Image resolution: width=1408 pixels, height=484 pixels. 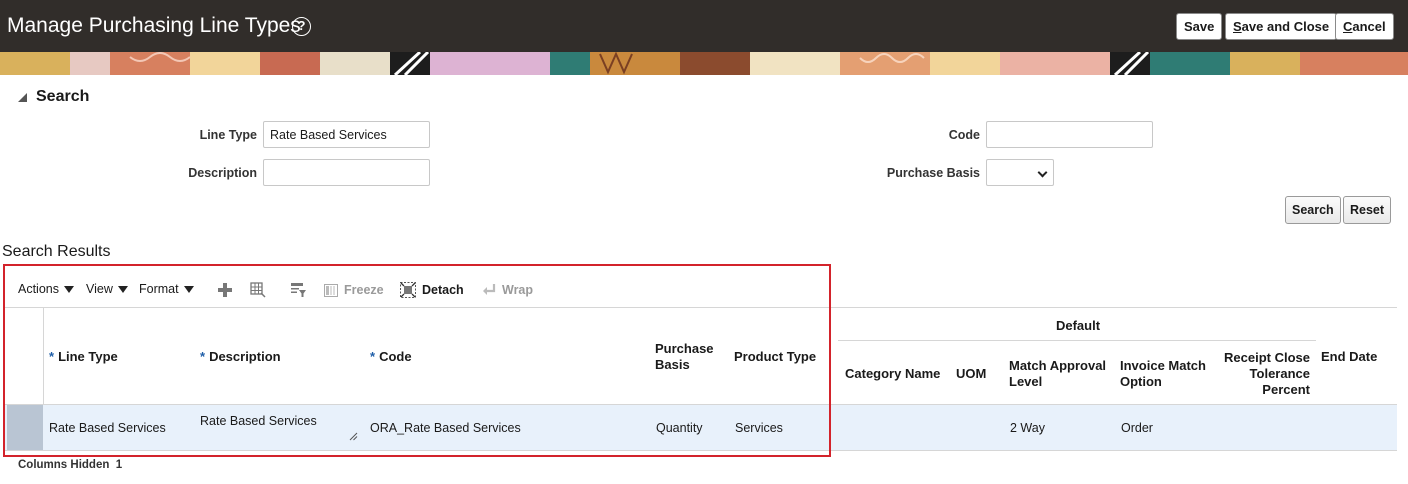 I want to click on group-header-divider, so click(x=1077, y=340).